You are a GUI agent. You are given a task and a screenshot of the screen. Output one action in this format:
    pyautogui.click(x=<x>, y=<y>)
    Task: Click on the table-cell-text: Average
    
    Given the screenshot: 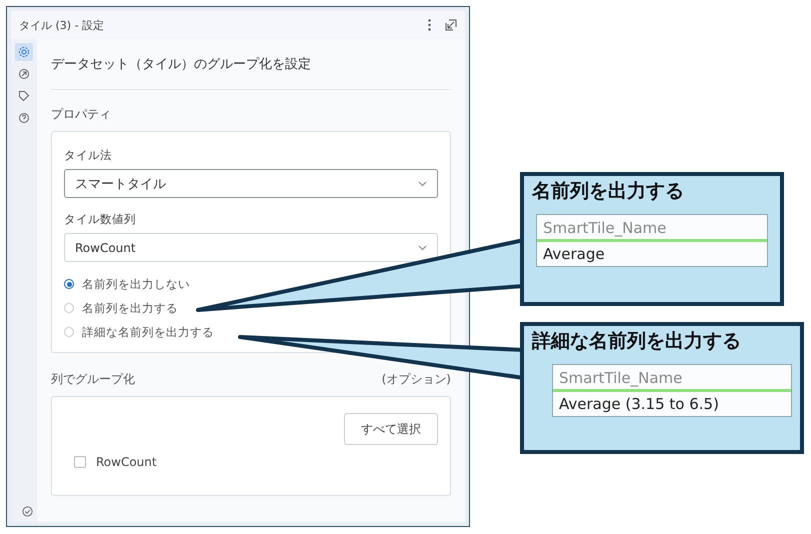 What is the action you would take?
    pyautogui.click(x=574, y=254)
    